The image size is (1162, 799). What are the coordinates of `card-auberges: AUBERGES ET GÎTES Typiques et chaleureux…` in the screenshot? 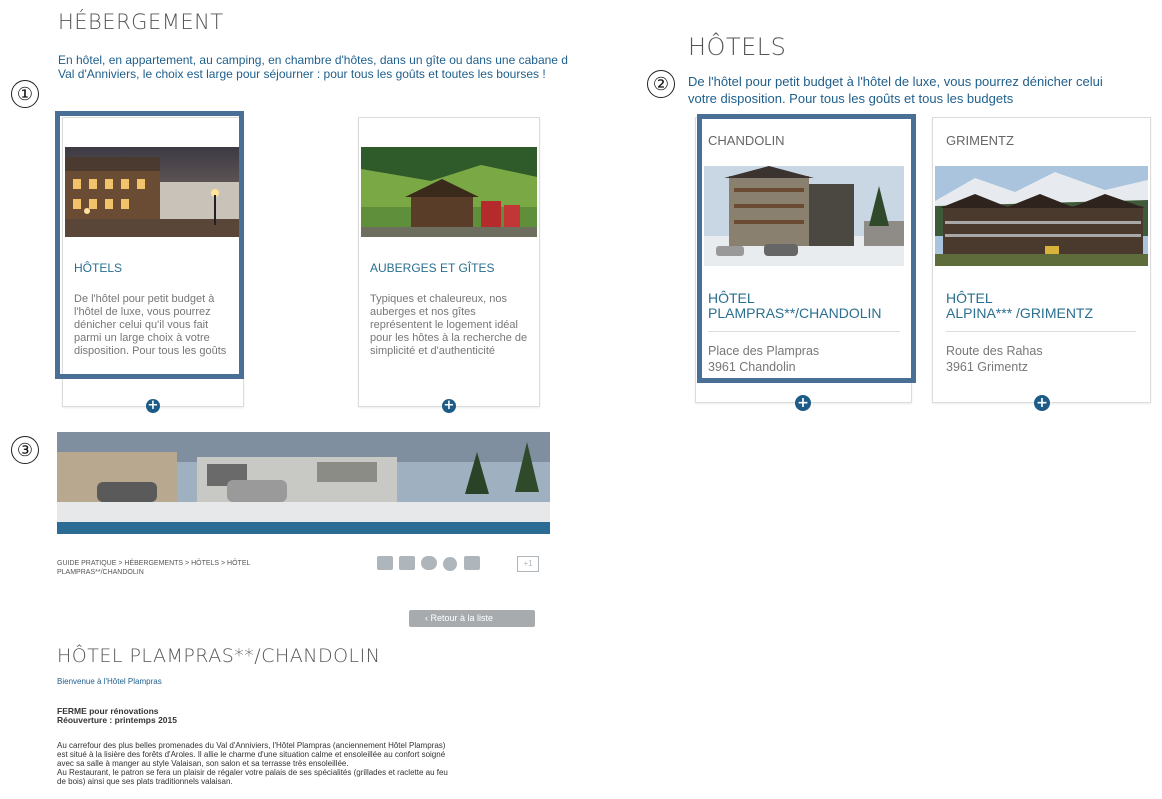 It's located at (449, 262).